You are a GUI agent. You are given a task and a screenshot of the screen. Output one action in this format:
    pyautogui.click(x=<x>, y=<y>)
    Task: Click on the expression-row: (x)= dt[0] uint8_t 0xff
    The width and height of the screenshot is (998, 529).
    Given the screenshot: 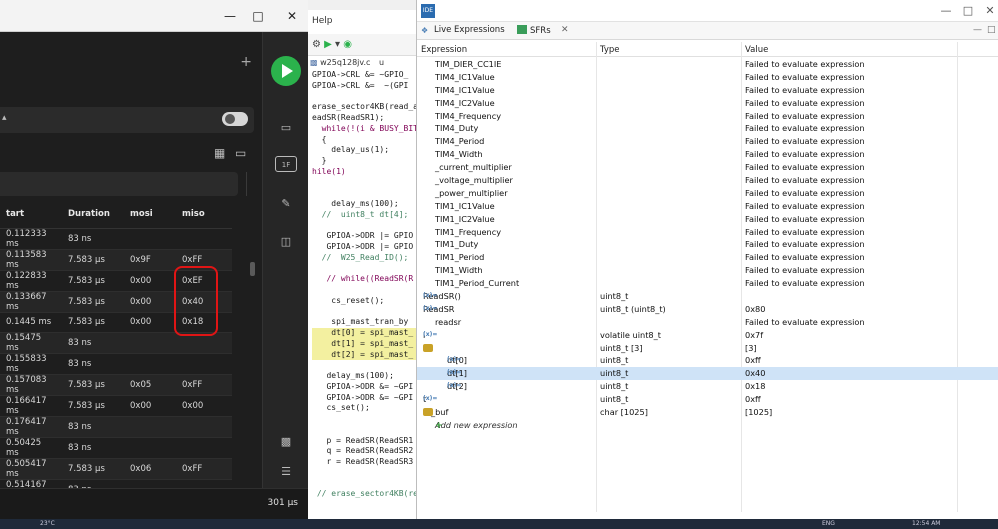 What is the action you would take?
    pyautogui.click(x=707, y=360)
    